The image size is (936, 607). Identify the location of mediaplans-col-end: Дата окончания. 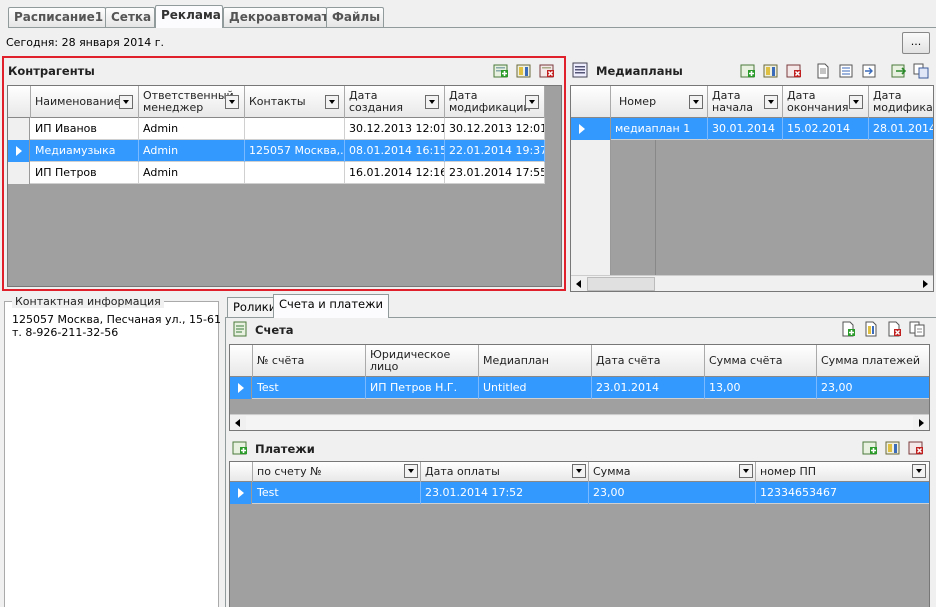
(826, 102).